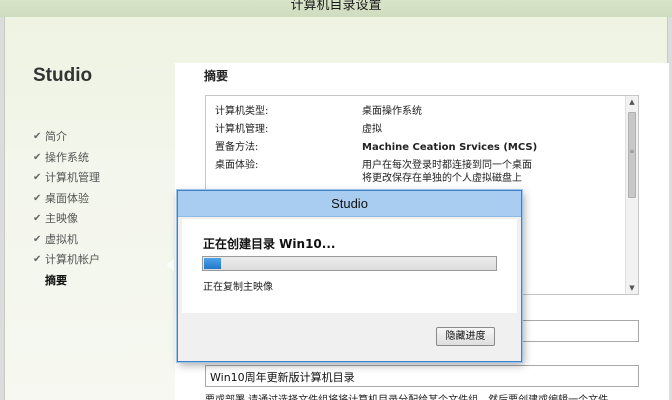 The height and width of the screenshot is (400, 672). Describe the element at coordinates (56, 136) in the screenshot. I see `nav-step-label: 简介` at that location.